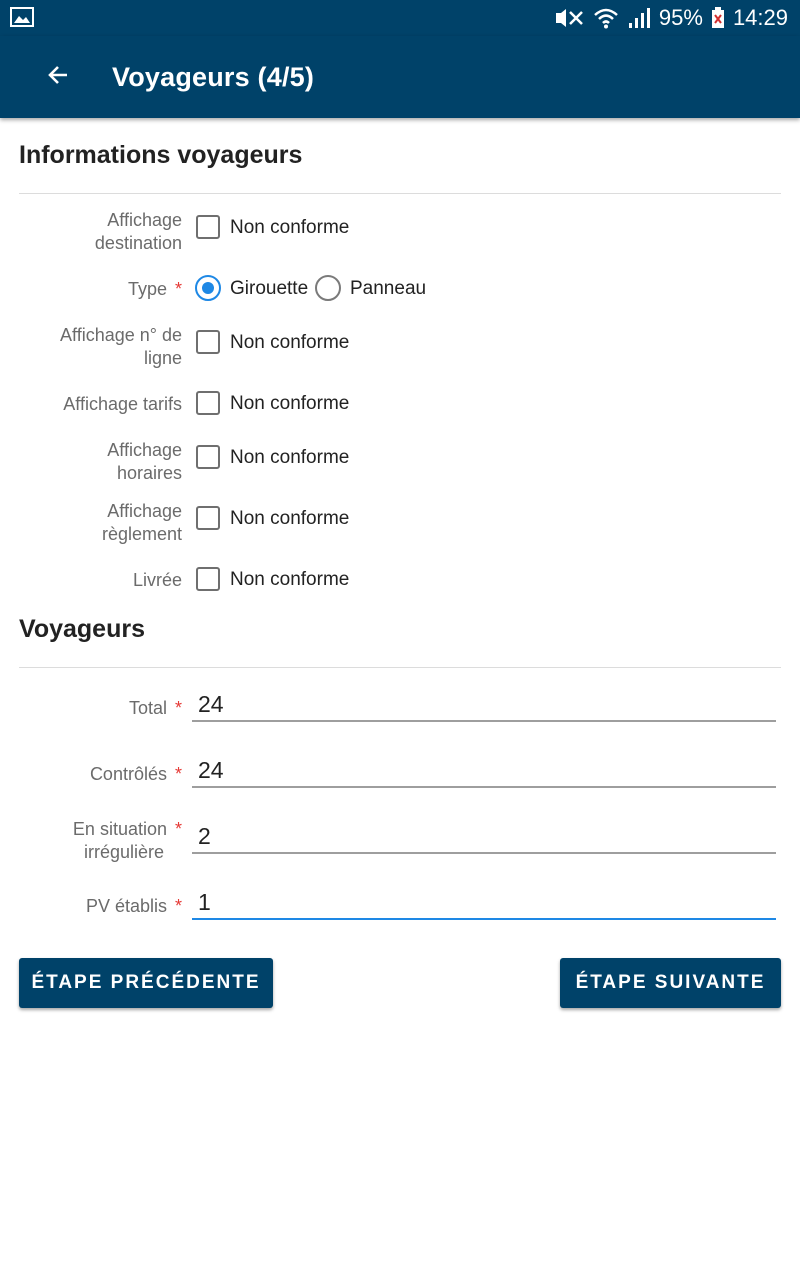 The height and width of the screenshot is (1280, 800). What do you see at coordinates (144, 461) in the screenshot?
I see `label-affichage-horaires: Affichage horaires` at bounding box center [144, 461].